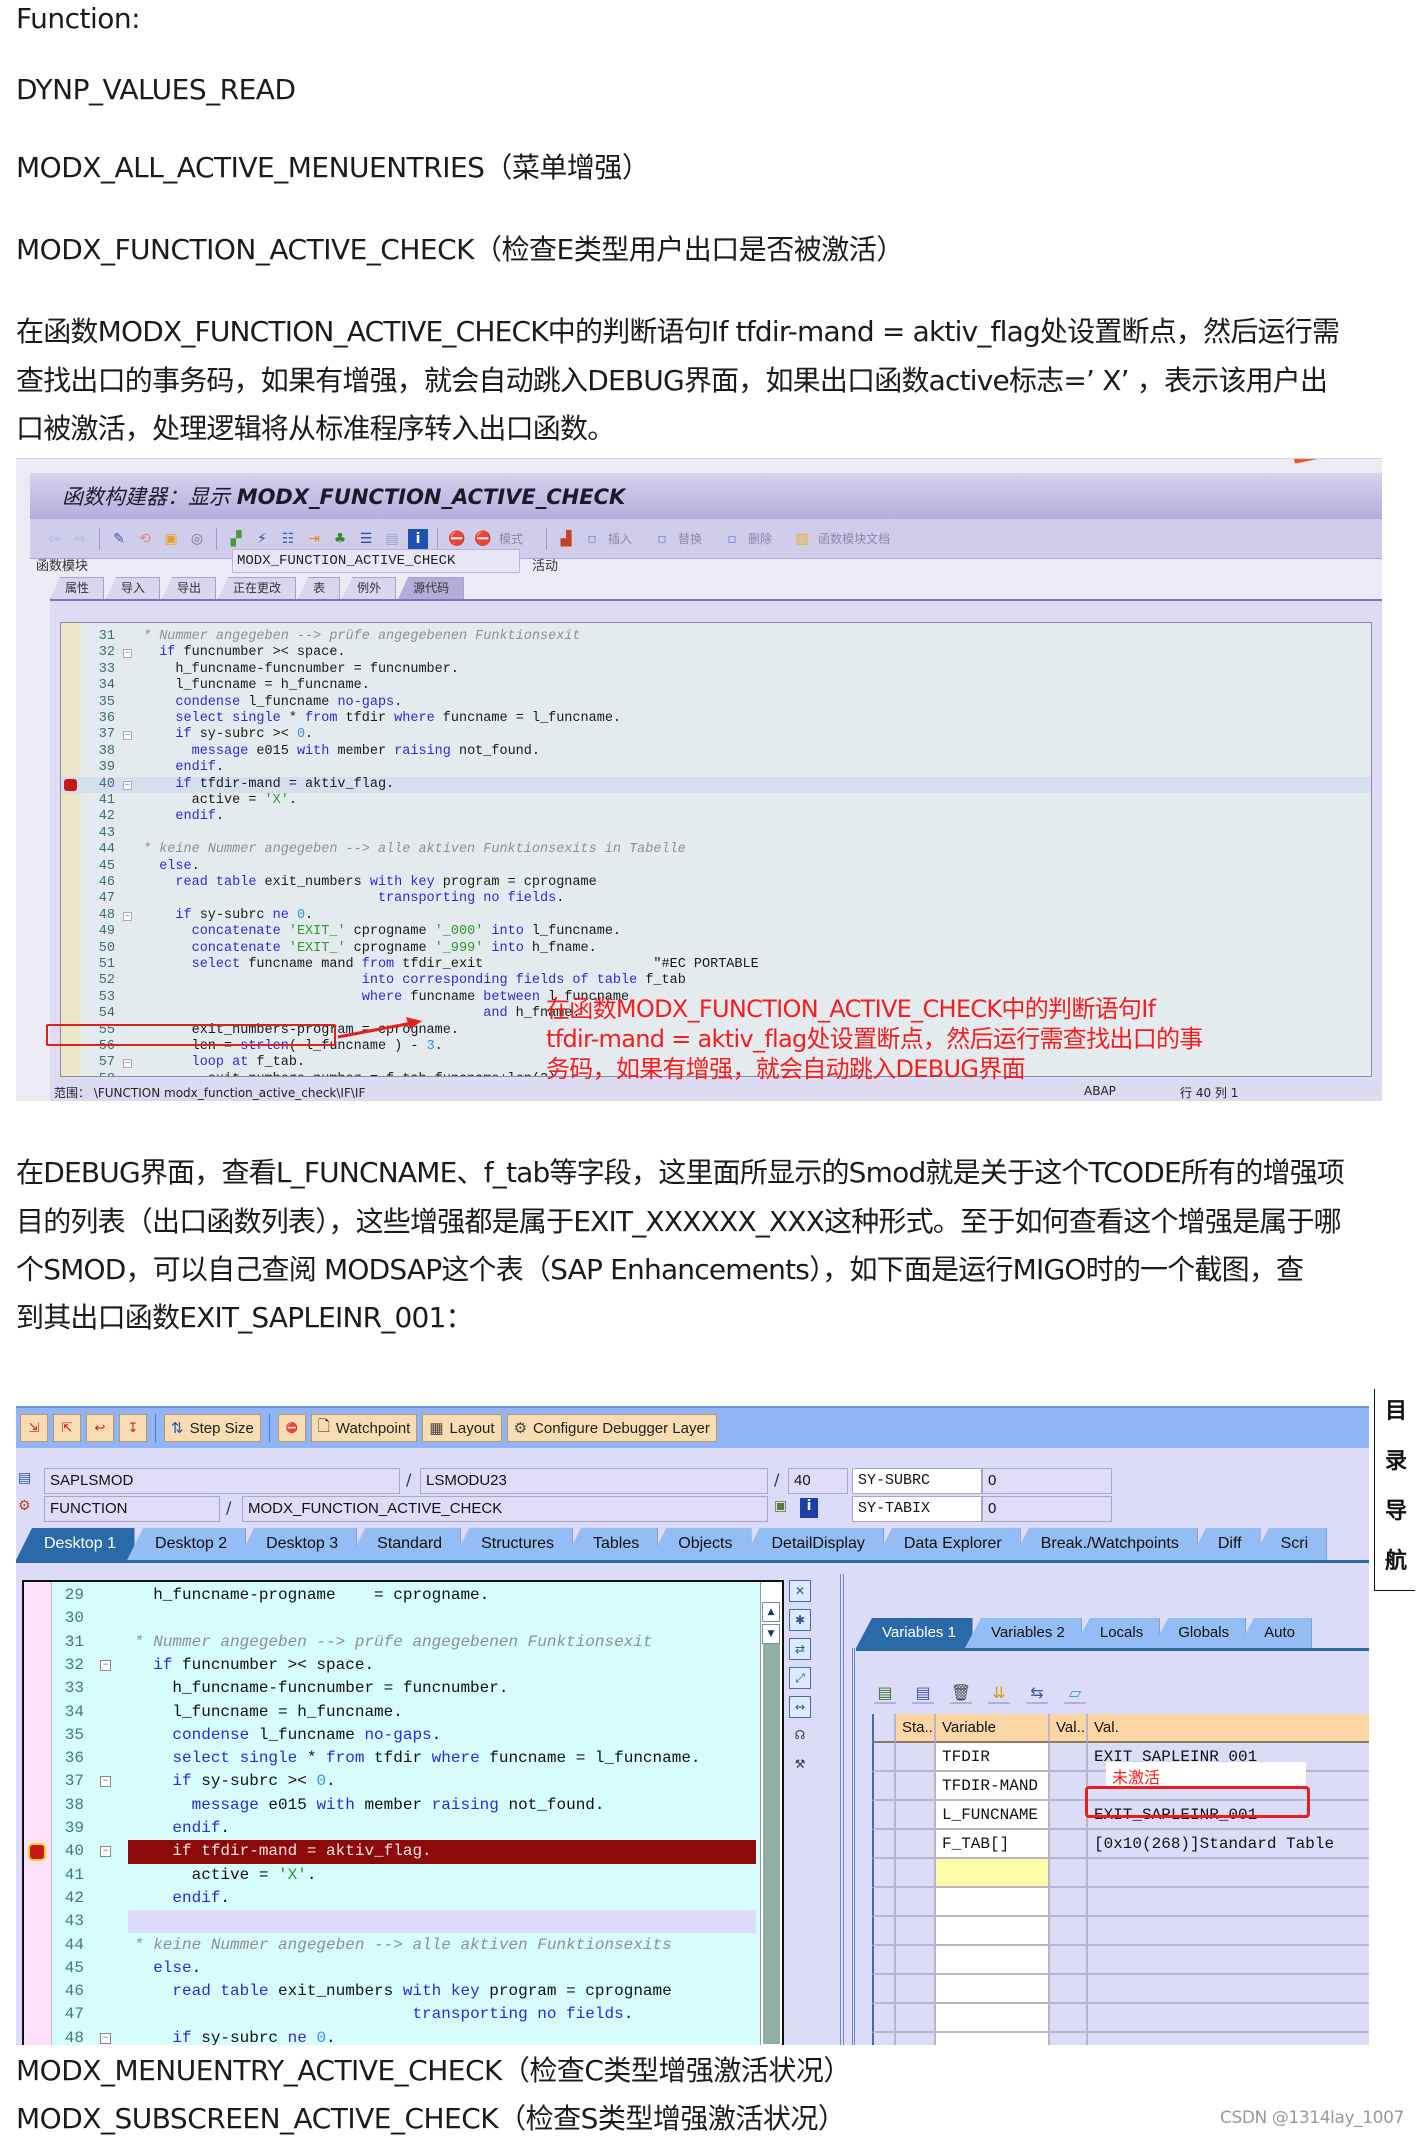  Describe the element at coordinates (1117, 1633) in the screenshot. I see `tab-locals: Locals` at that location.